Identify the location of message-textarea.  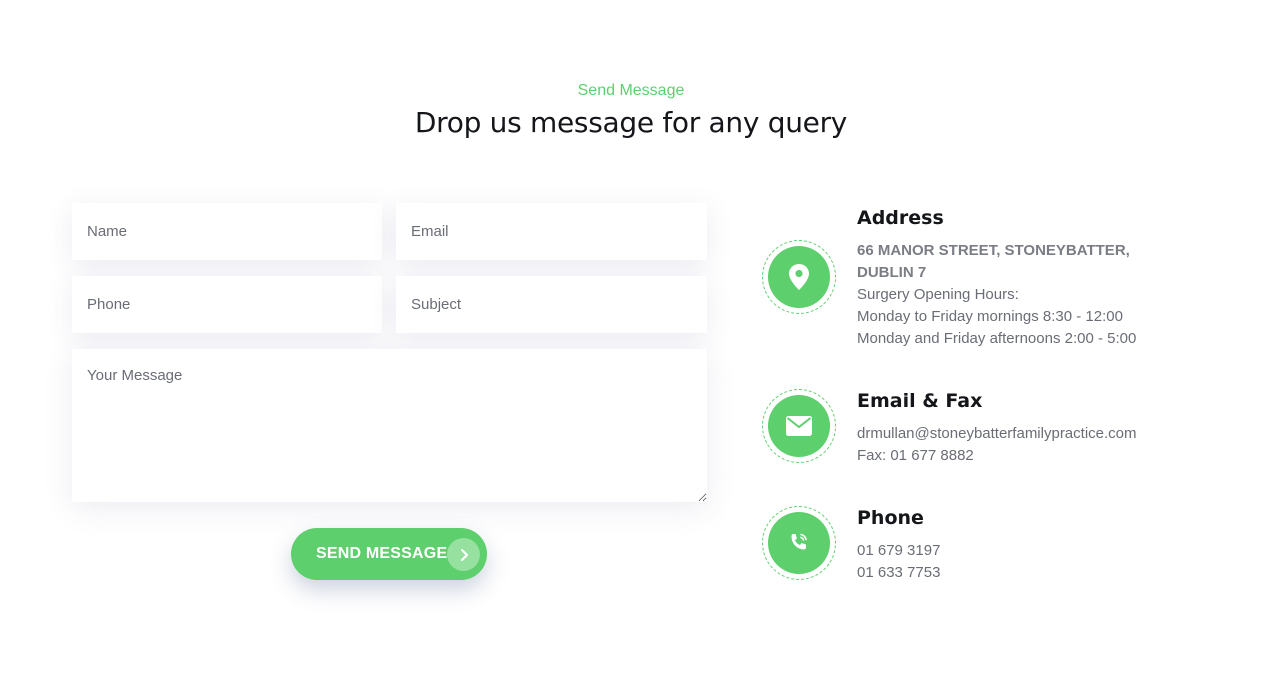
(389, 425).